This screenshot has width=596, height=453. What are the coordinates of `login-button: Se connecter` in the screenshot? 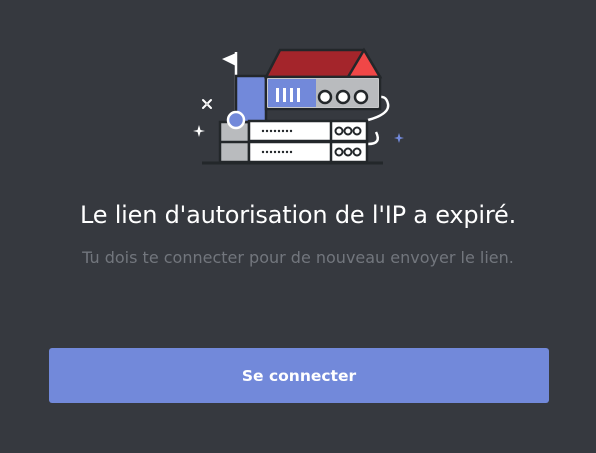 It's located at (299, 375).